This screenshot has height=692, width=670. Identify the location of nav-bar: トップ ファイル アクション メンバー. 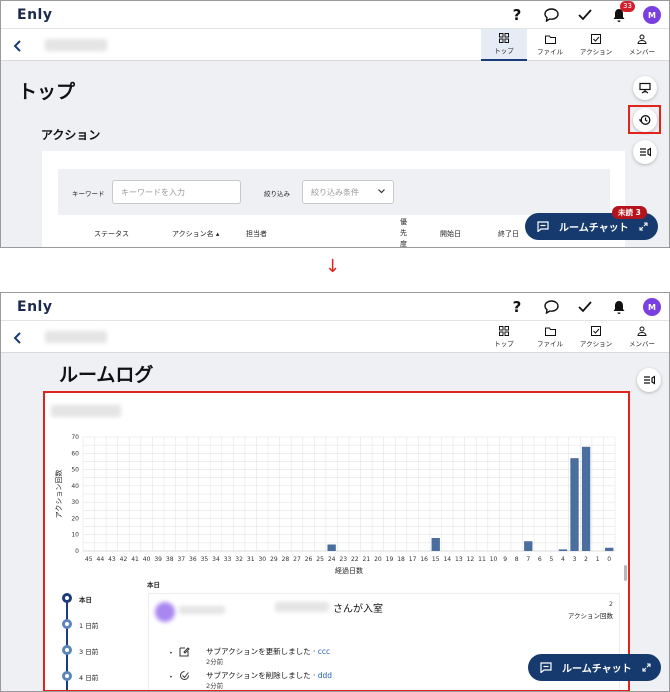
(335, 45).